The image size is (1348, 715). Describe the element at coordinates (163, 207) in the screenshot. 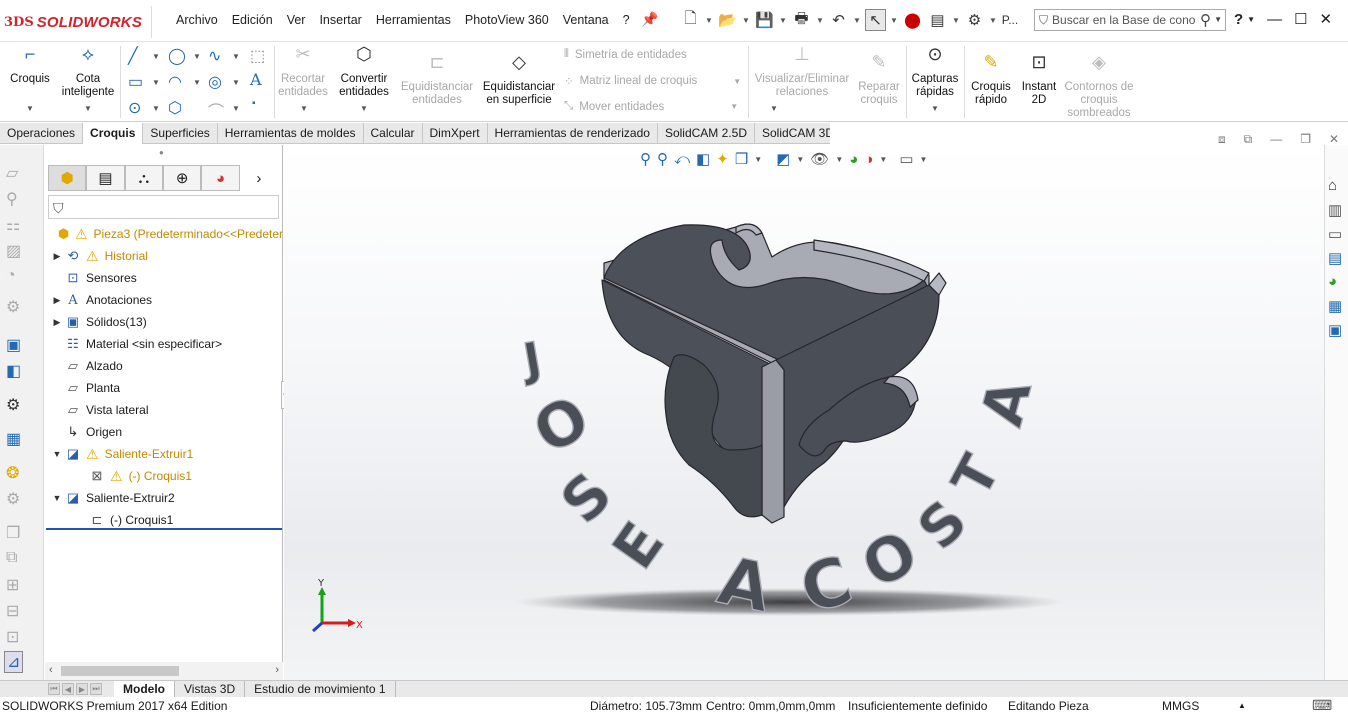

I see `tree-filter-input: ⛉` at that location.